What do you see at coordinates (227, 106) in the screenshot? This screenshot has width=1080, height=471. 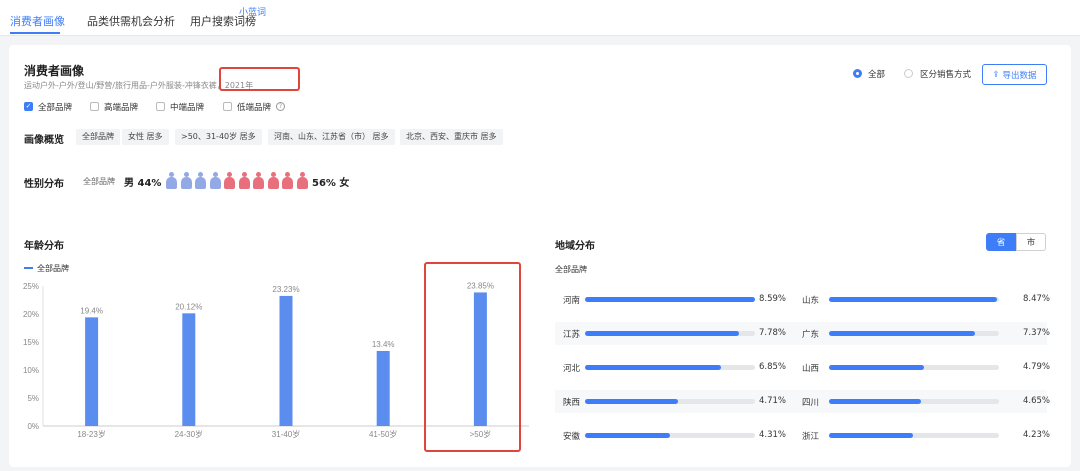 I see `checkbox-low-end` at bounding box center [227, 106].